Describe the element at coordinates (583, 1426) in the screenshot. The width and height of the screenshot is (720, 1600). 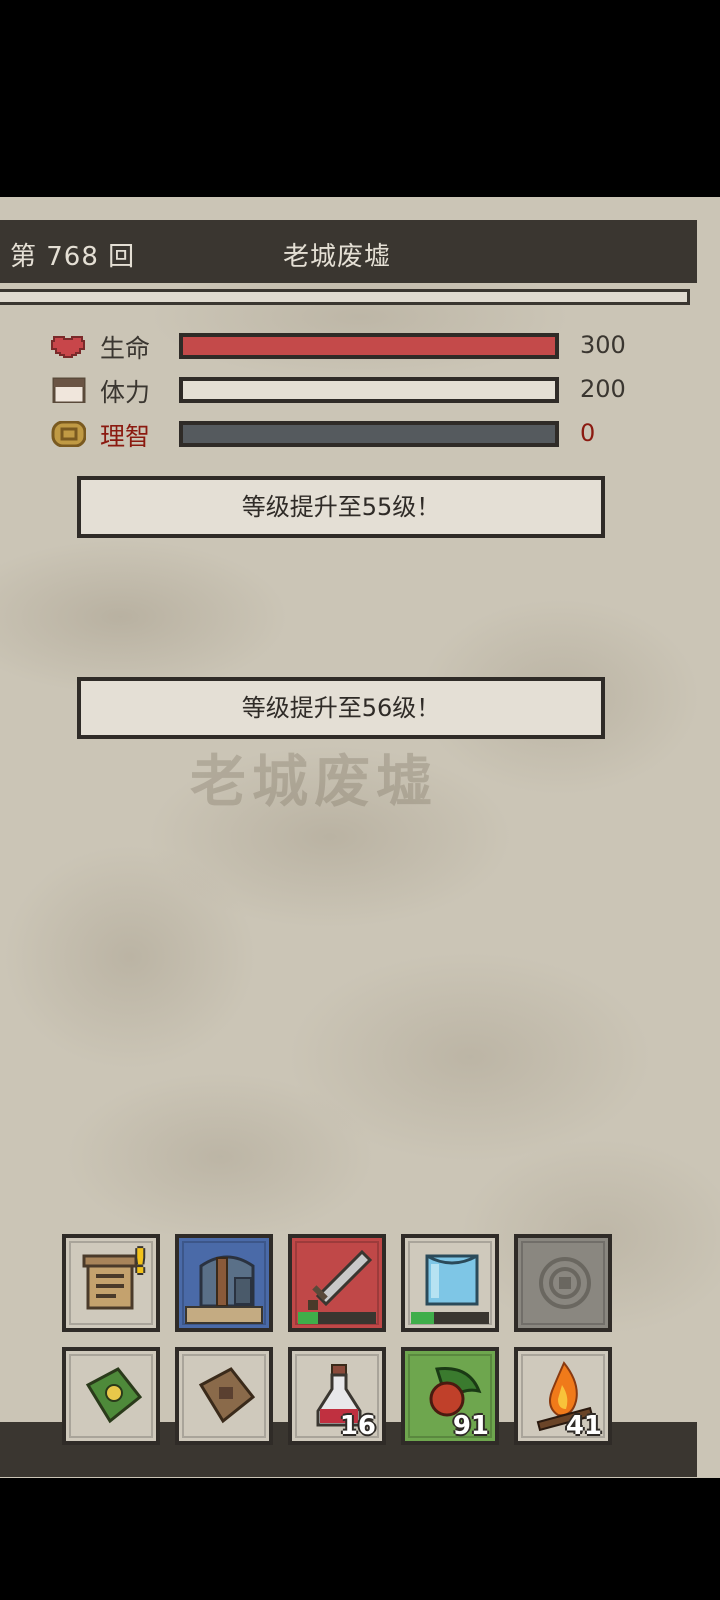
I see `campfire-count: 41` at that location.